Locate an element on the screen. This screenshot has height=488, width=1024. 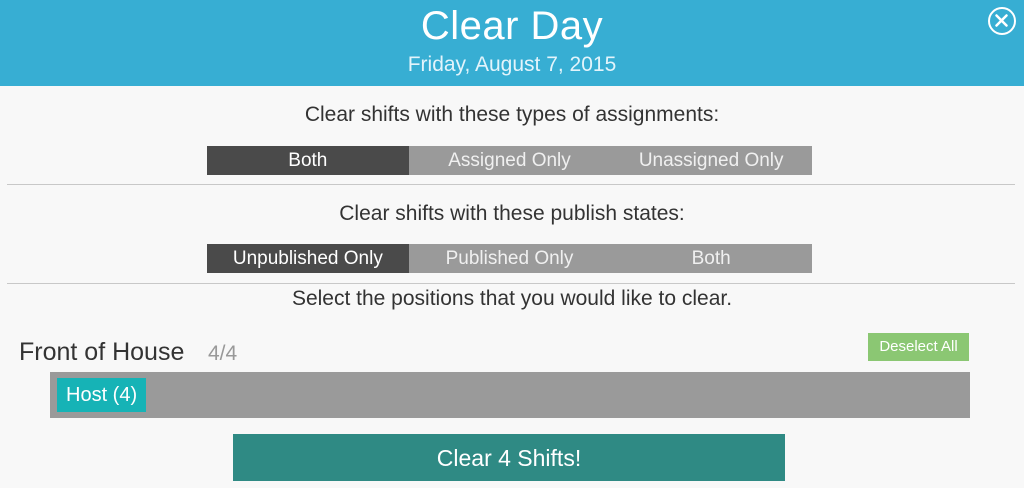
publish-option-unpublished-only: Unpublished Only is located at coordinates (308, 258).